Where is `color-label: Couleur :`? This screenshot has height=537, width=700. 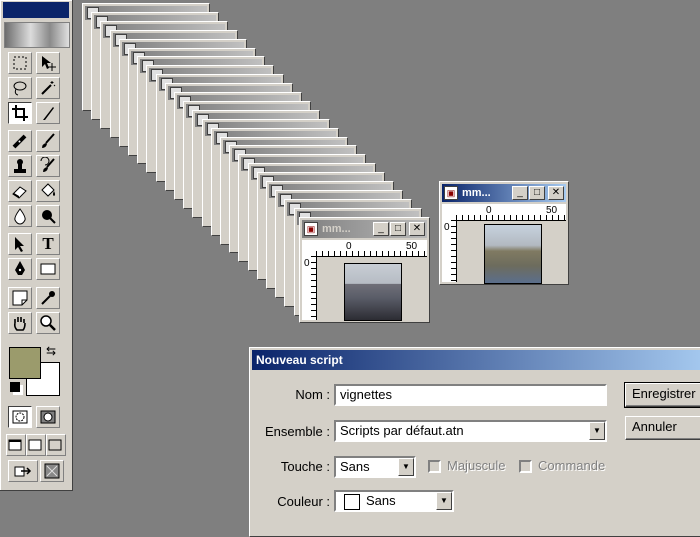 color-label: Couleur : is located at coordinates (303, 501).